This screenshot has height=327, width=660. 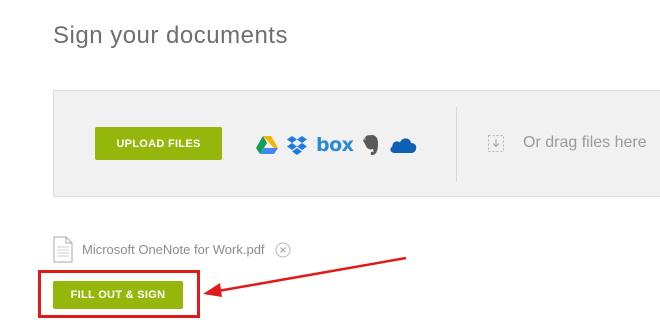 What do you see at coordinates (456, 144) in the screenshot?
I see `panel-divider` at bounding box center [456, 144].